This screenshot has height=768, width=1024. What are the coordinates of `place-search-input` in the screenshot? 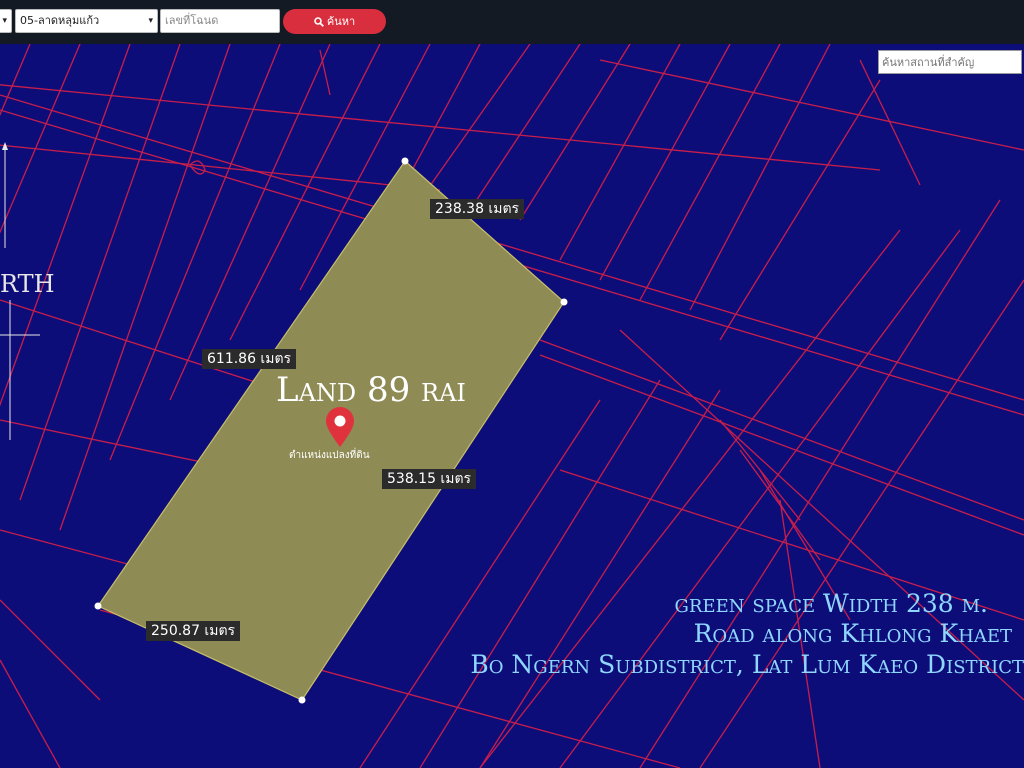 It's located at (950, 62).